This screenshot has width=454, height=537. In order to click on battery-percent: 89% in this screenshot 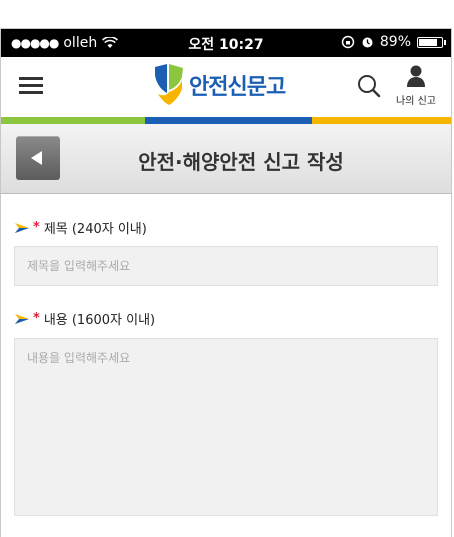, I will do `click(395, 42)`.